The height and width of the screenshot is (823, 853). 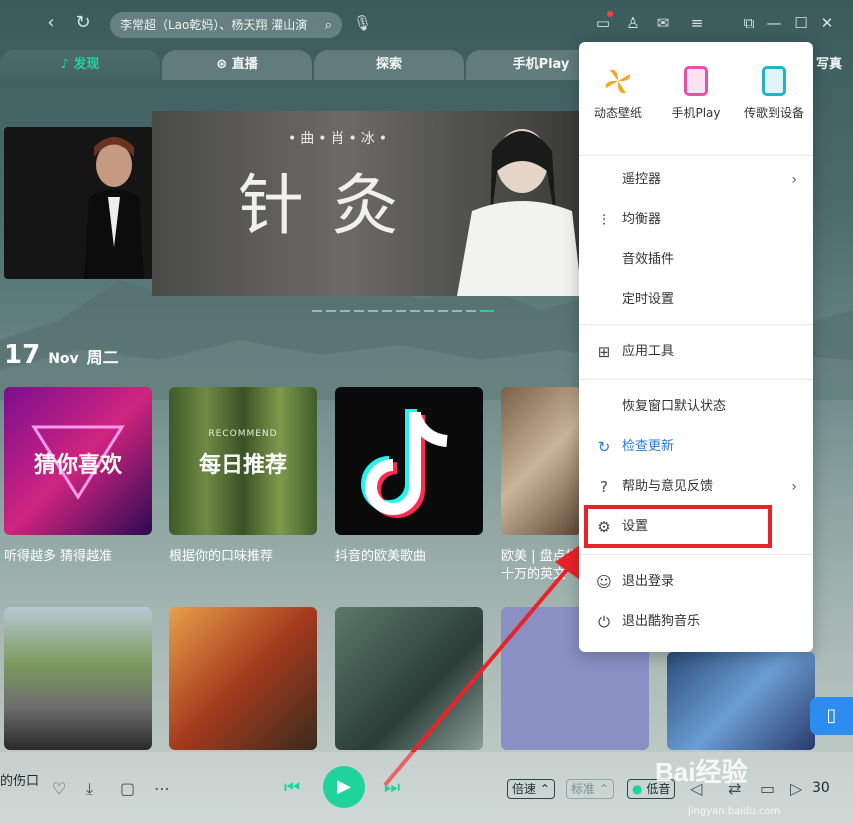 I want to click on tiktok-logo-icon, so click(x=404, y=463).